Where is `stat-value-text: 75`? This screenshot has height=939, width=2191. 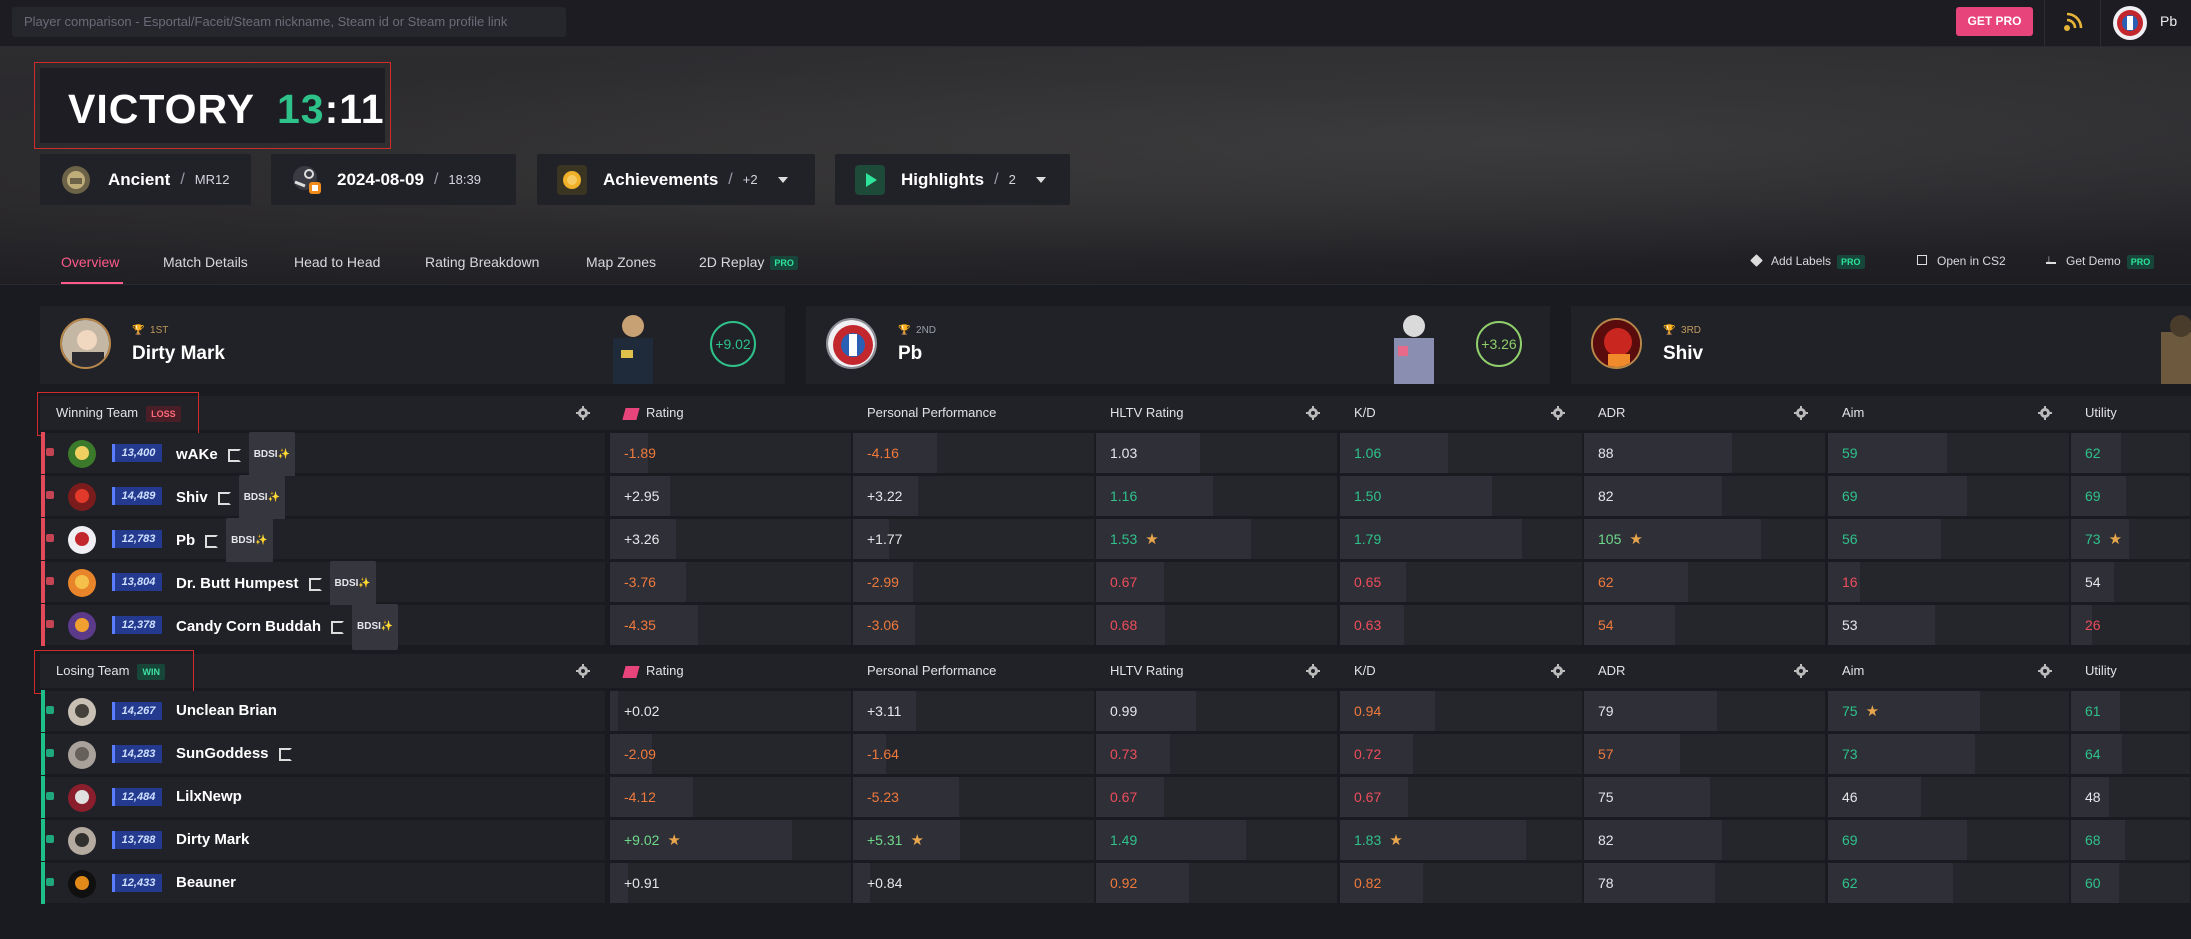
stat-value-text: 75 is located at coordinates (1606, 797).